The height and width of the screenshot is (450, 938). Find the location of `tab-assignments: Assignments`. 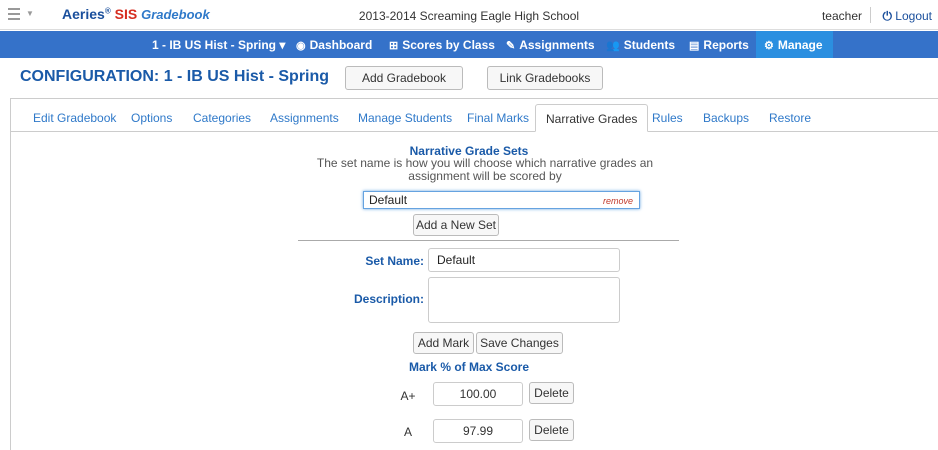

tab-assignments: Assignments is located at coordinates (304, 118).